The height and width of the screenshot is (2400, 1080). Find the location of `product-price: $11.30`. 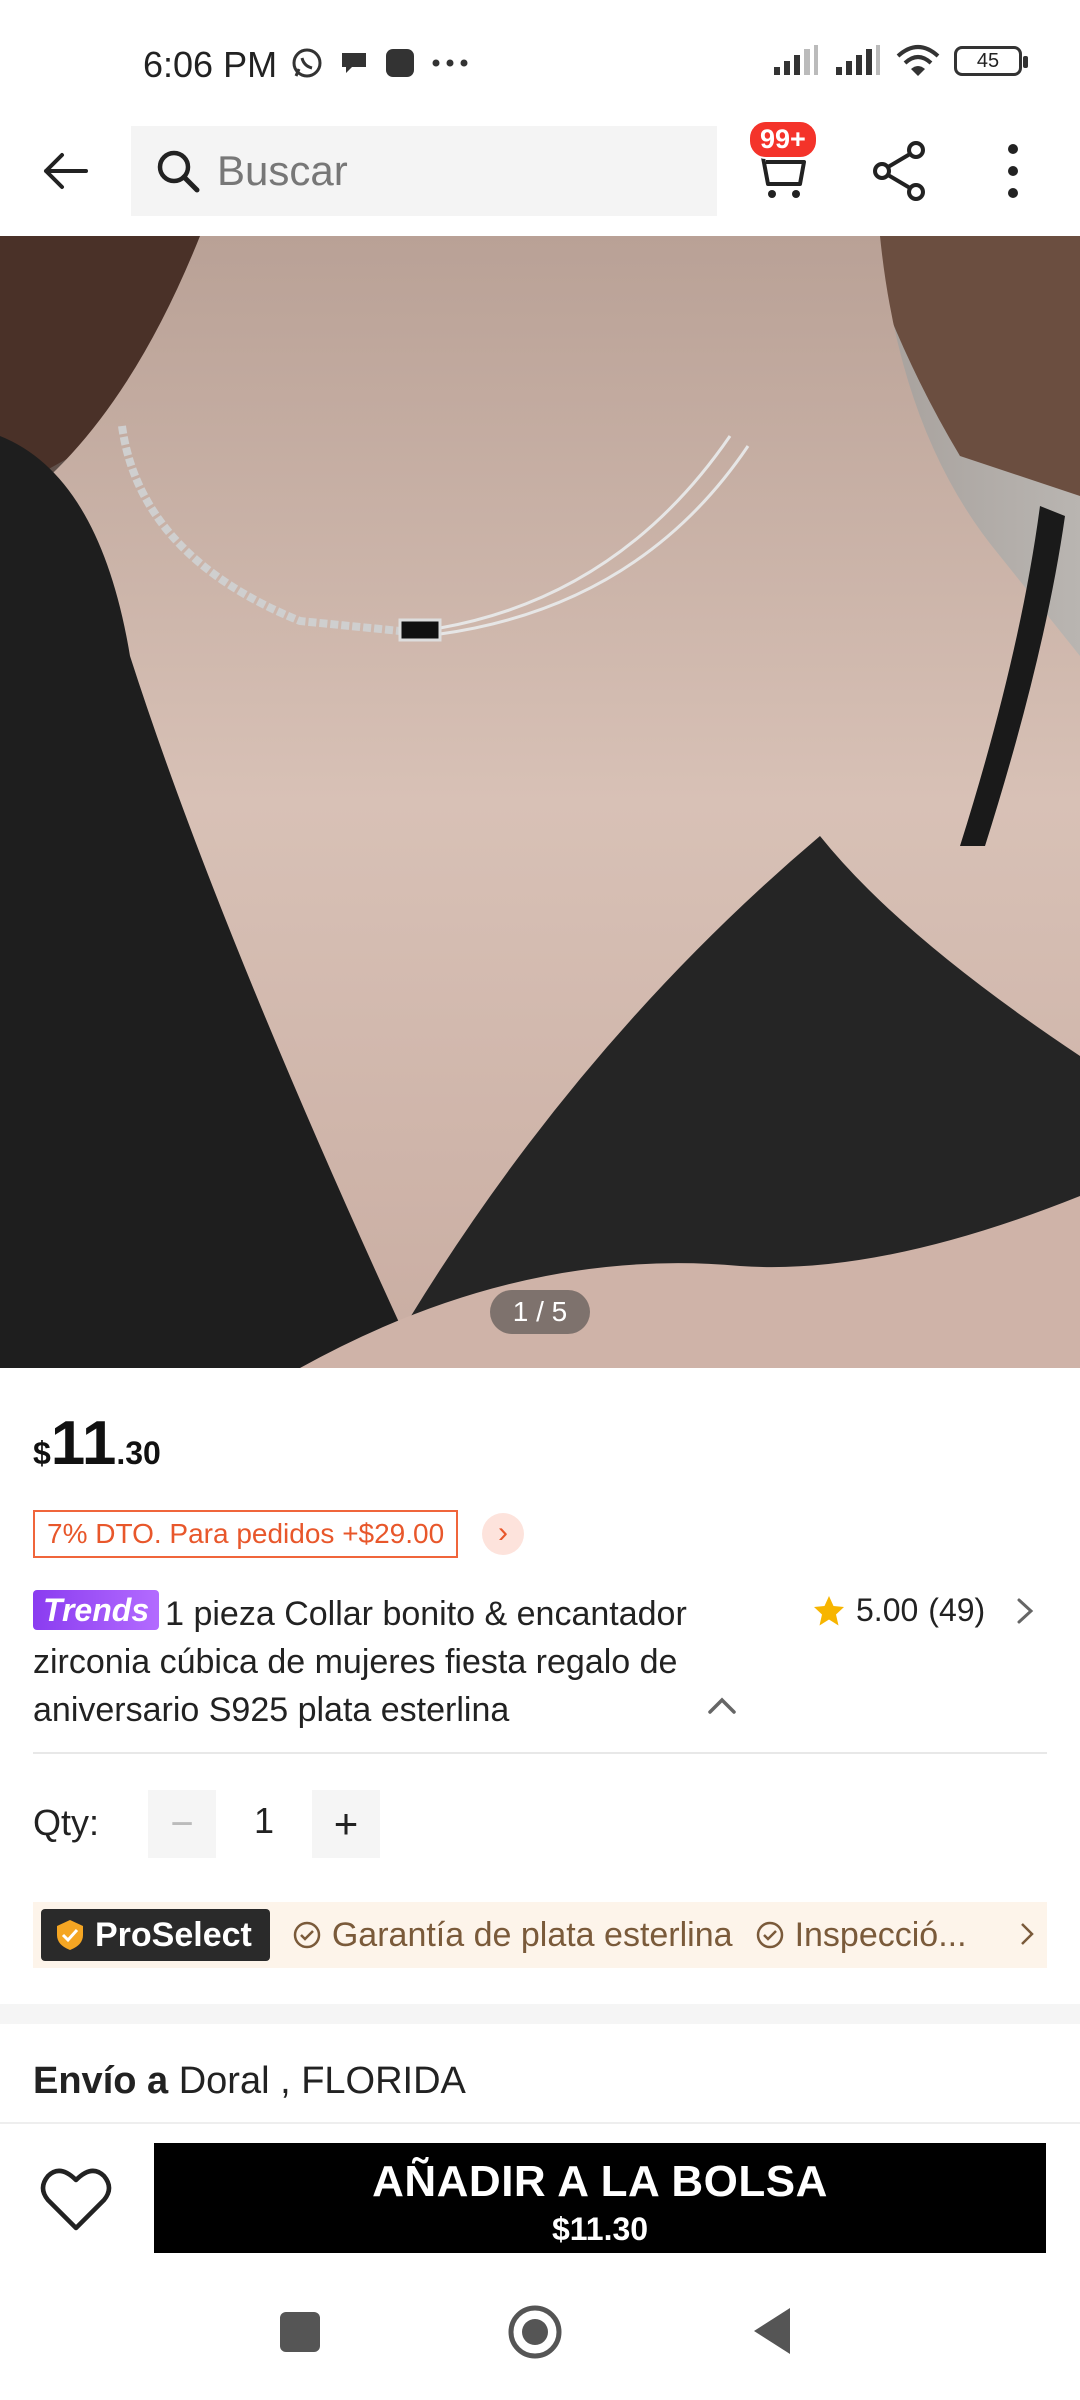

product-price: $11.30 is located at coordinates (97, 1443).